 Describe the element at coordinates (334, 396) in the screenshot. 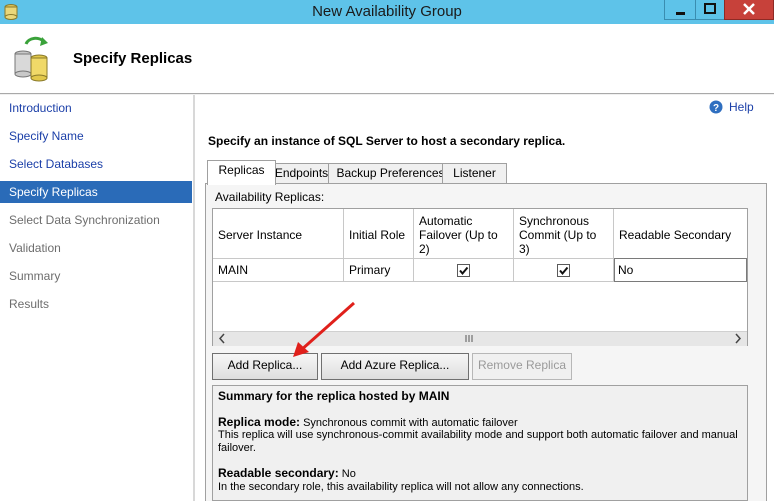

I see `summary-title: Summary for the replica hosted by MAIN` at that location.